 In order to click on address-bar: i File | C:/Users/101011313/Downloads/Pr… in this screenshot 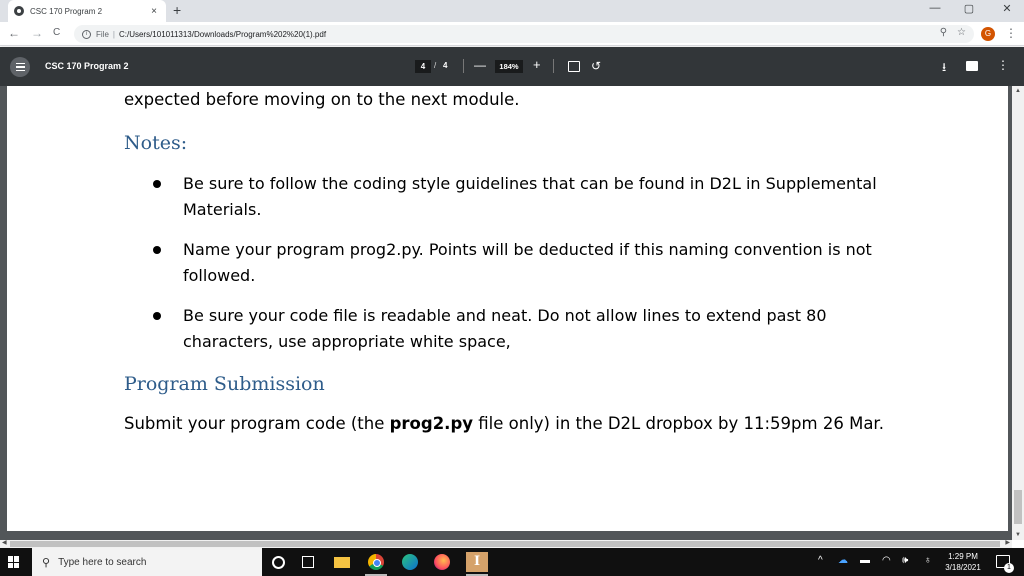, I will do `click(524, 34)`.